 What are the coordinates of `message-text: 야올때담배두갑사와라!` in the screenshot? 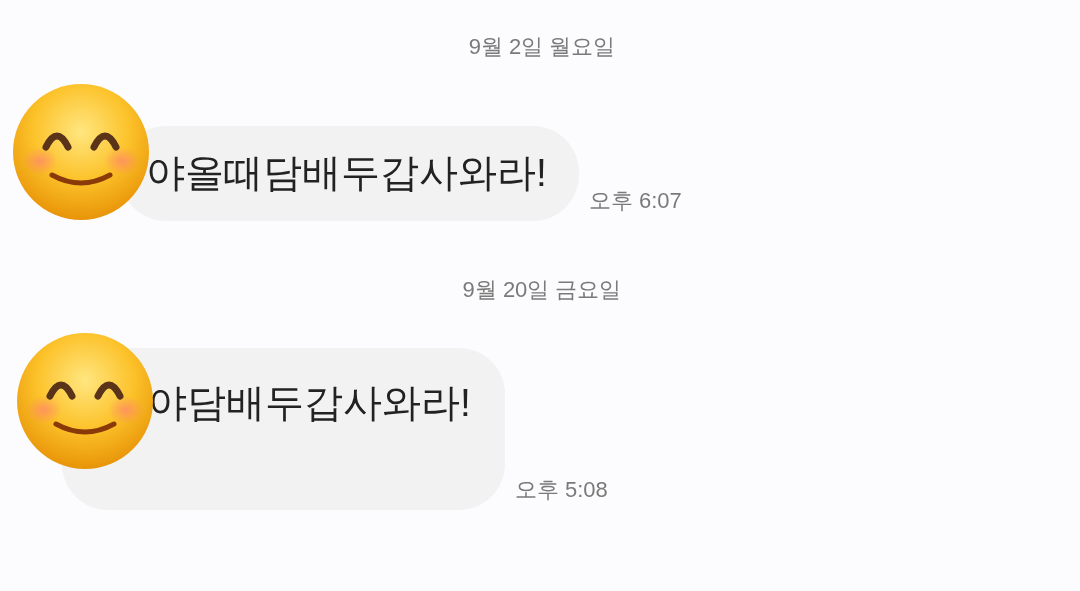 It's located at (346, 173).